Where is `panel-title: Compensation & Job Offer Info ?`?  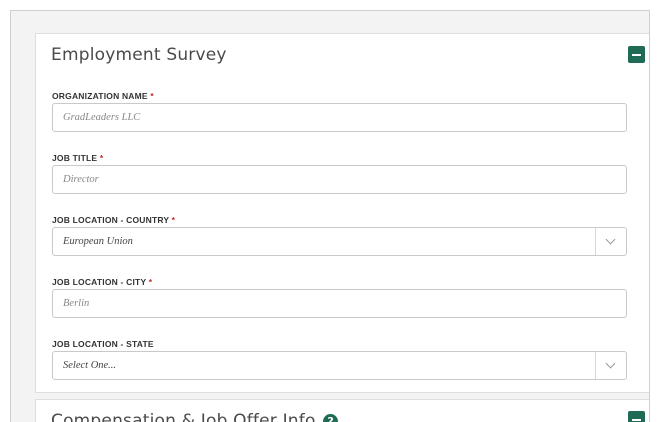 panel-title: Compensation & Job Offer Info ? is located at coordinates (195, 416).